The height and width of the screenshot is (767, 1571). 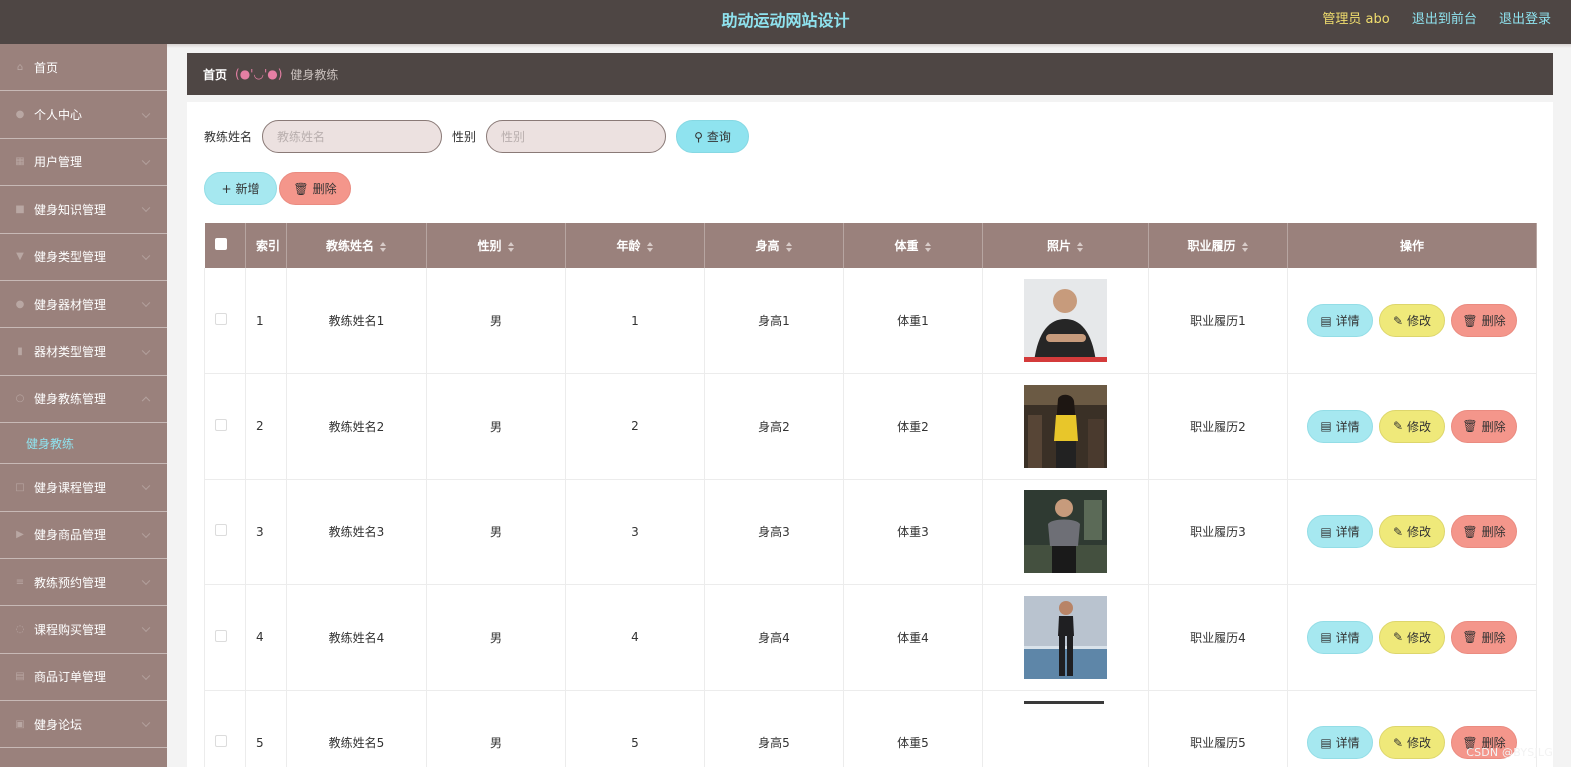 I want to click on sidebar-item-fitness-types: ▼ 健身类型管理, so click(x=83, y=257).